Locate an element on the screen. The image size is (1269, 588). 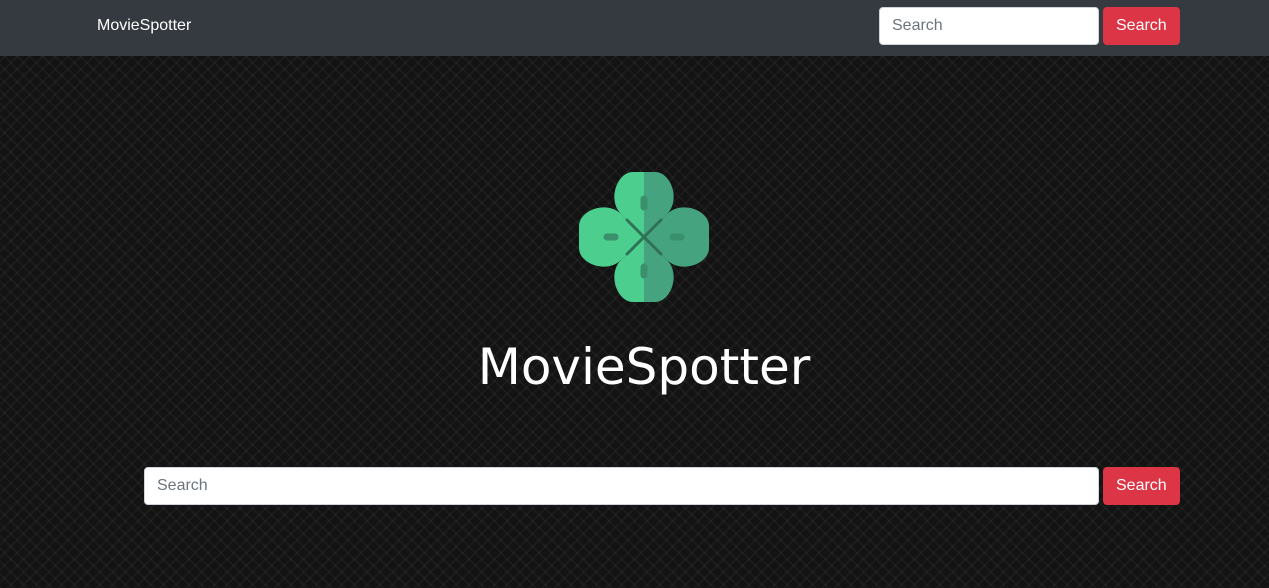
main-search-input is located at coordinates (621, 486).